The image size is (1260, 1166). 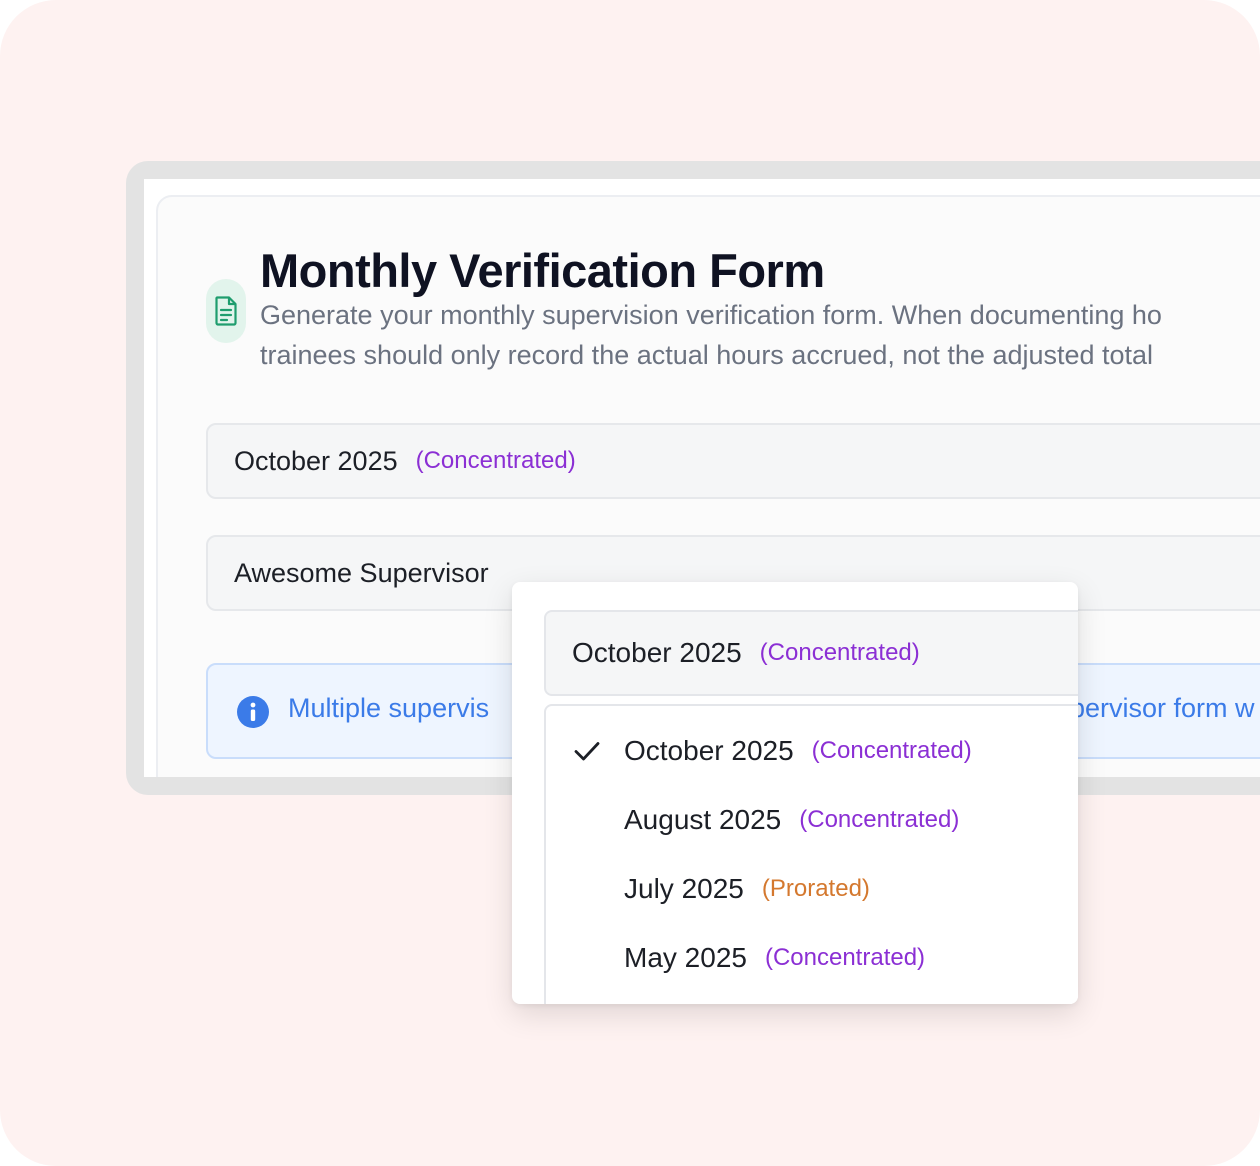 I want to click on check-icon, so click(x=587, y=750).